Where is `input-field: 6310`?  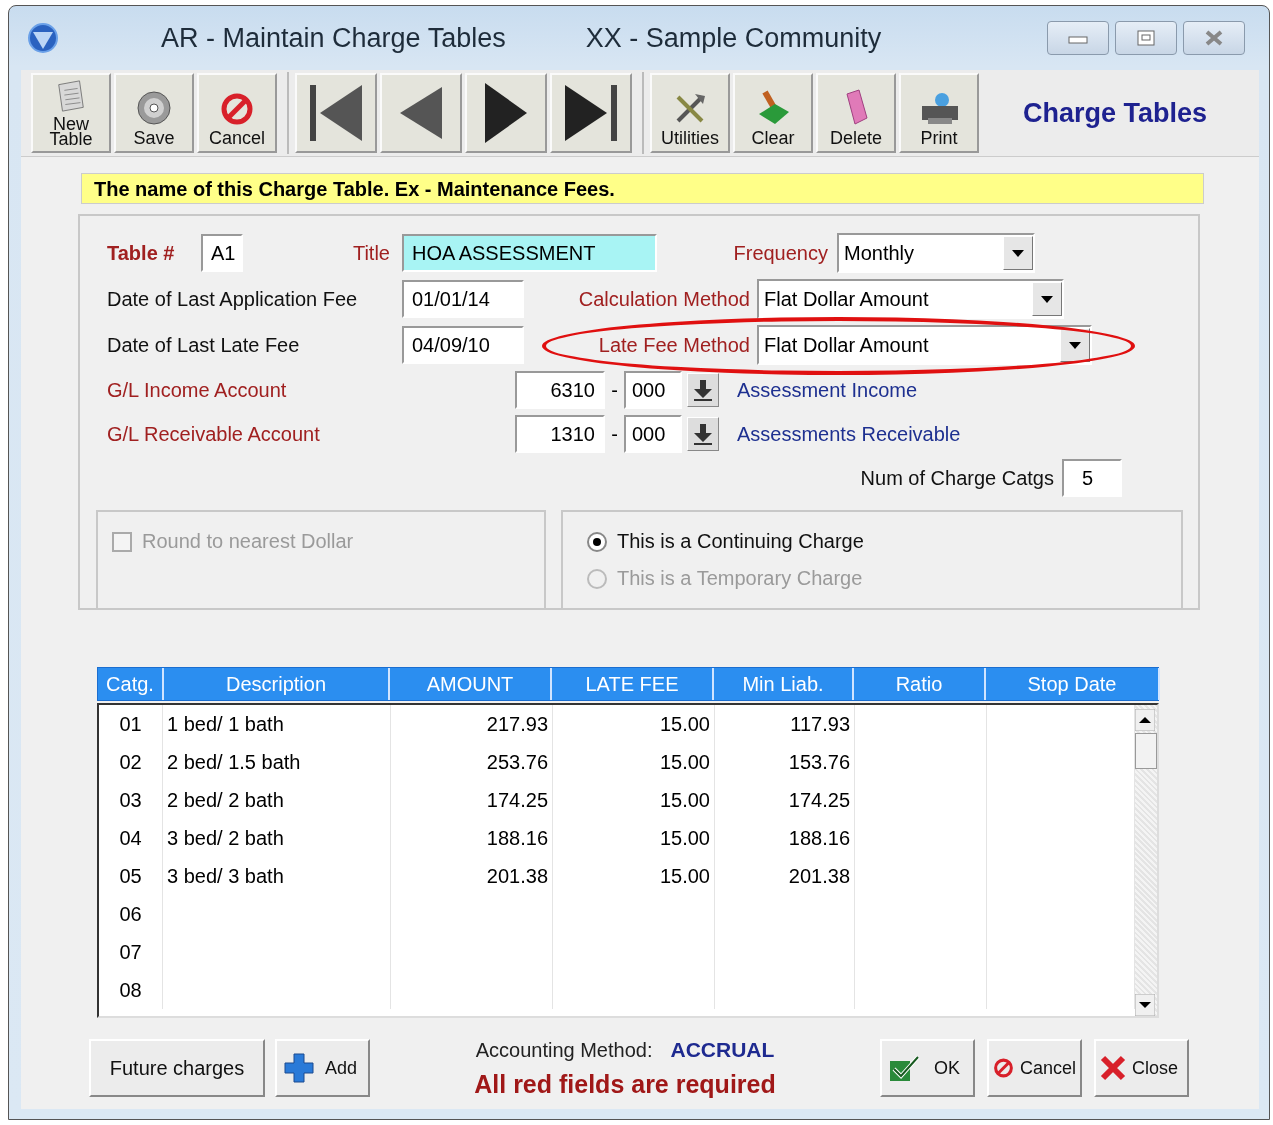 input-field: 6310 is located at coordinates (560, 390).